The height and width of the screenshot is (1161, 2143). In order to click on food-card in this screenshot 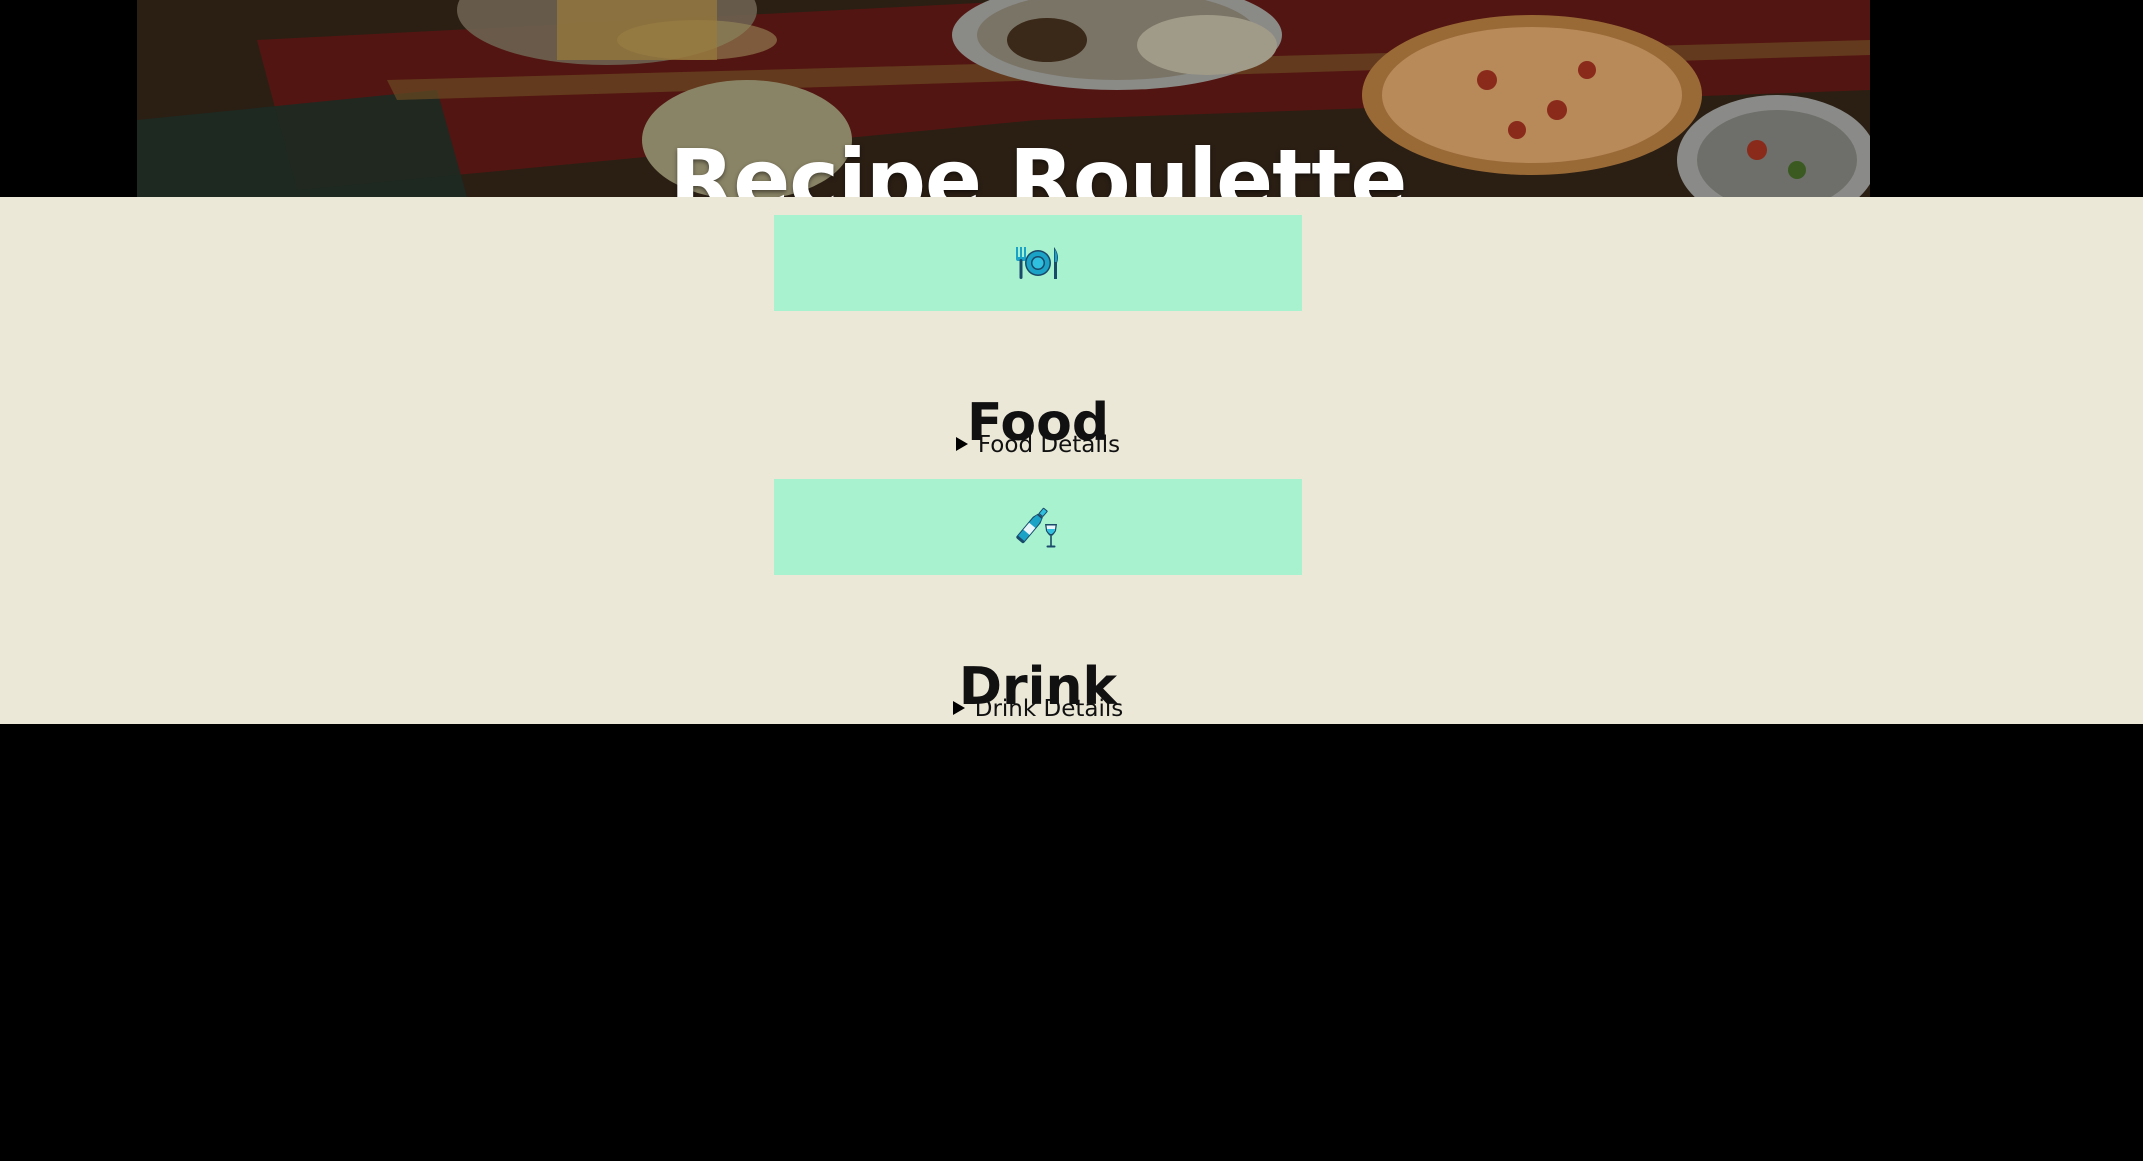, I will do `click(1038, 263)`.